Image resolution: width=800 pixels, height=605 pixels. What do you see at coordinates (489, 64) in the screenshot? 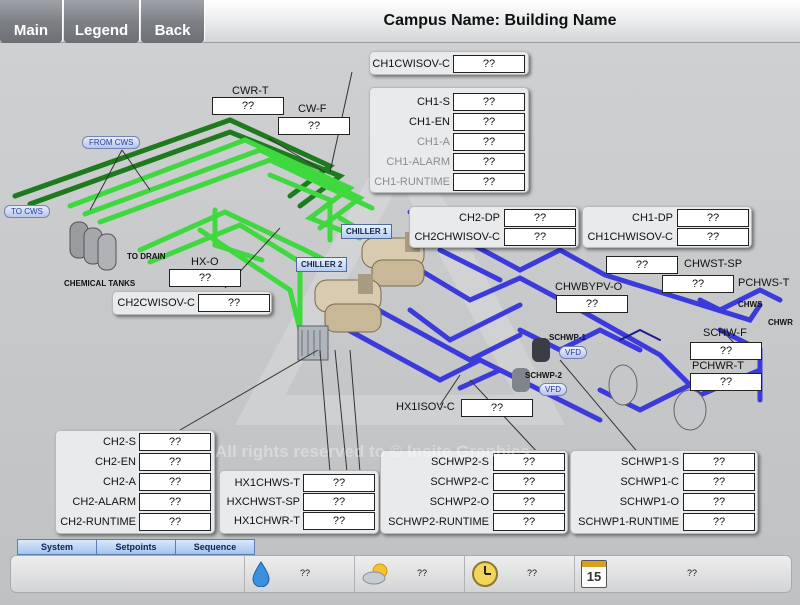
I see `ch1-cwisov-value: ??` at bounding box center [489, 64].